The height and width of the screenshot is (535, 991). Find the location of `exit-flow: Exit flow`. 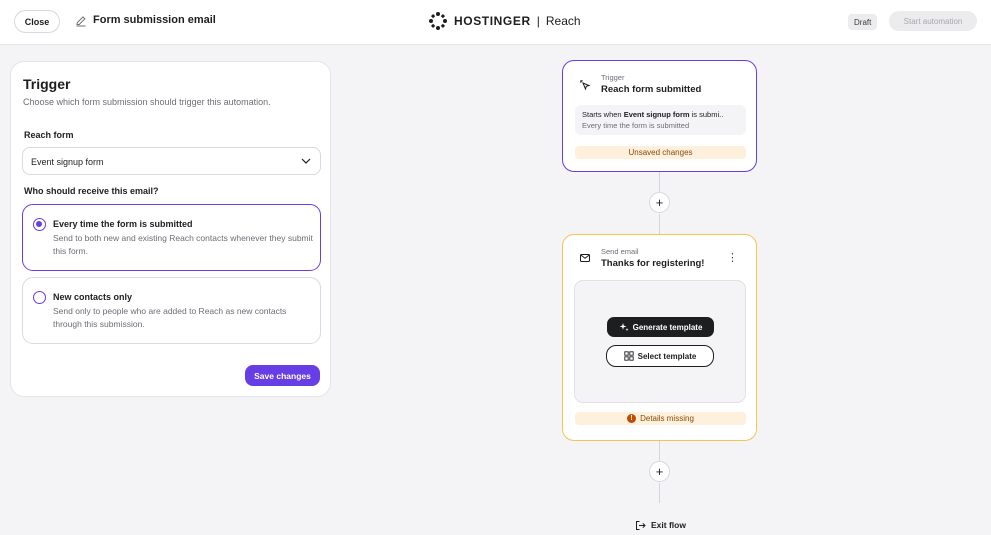

exit-flow: Exit flow is located at coordinates (660, 525).